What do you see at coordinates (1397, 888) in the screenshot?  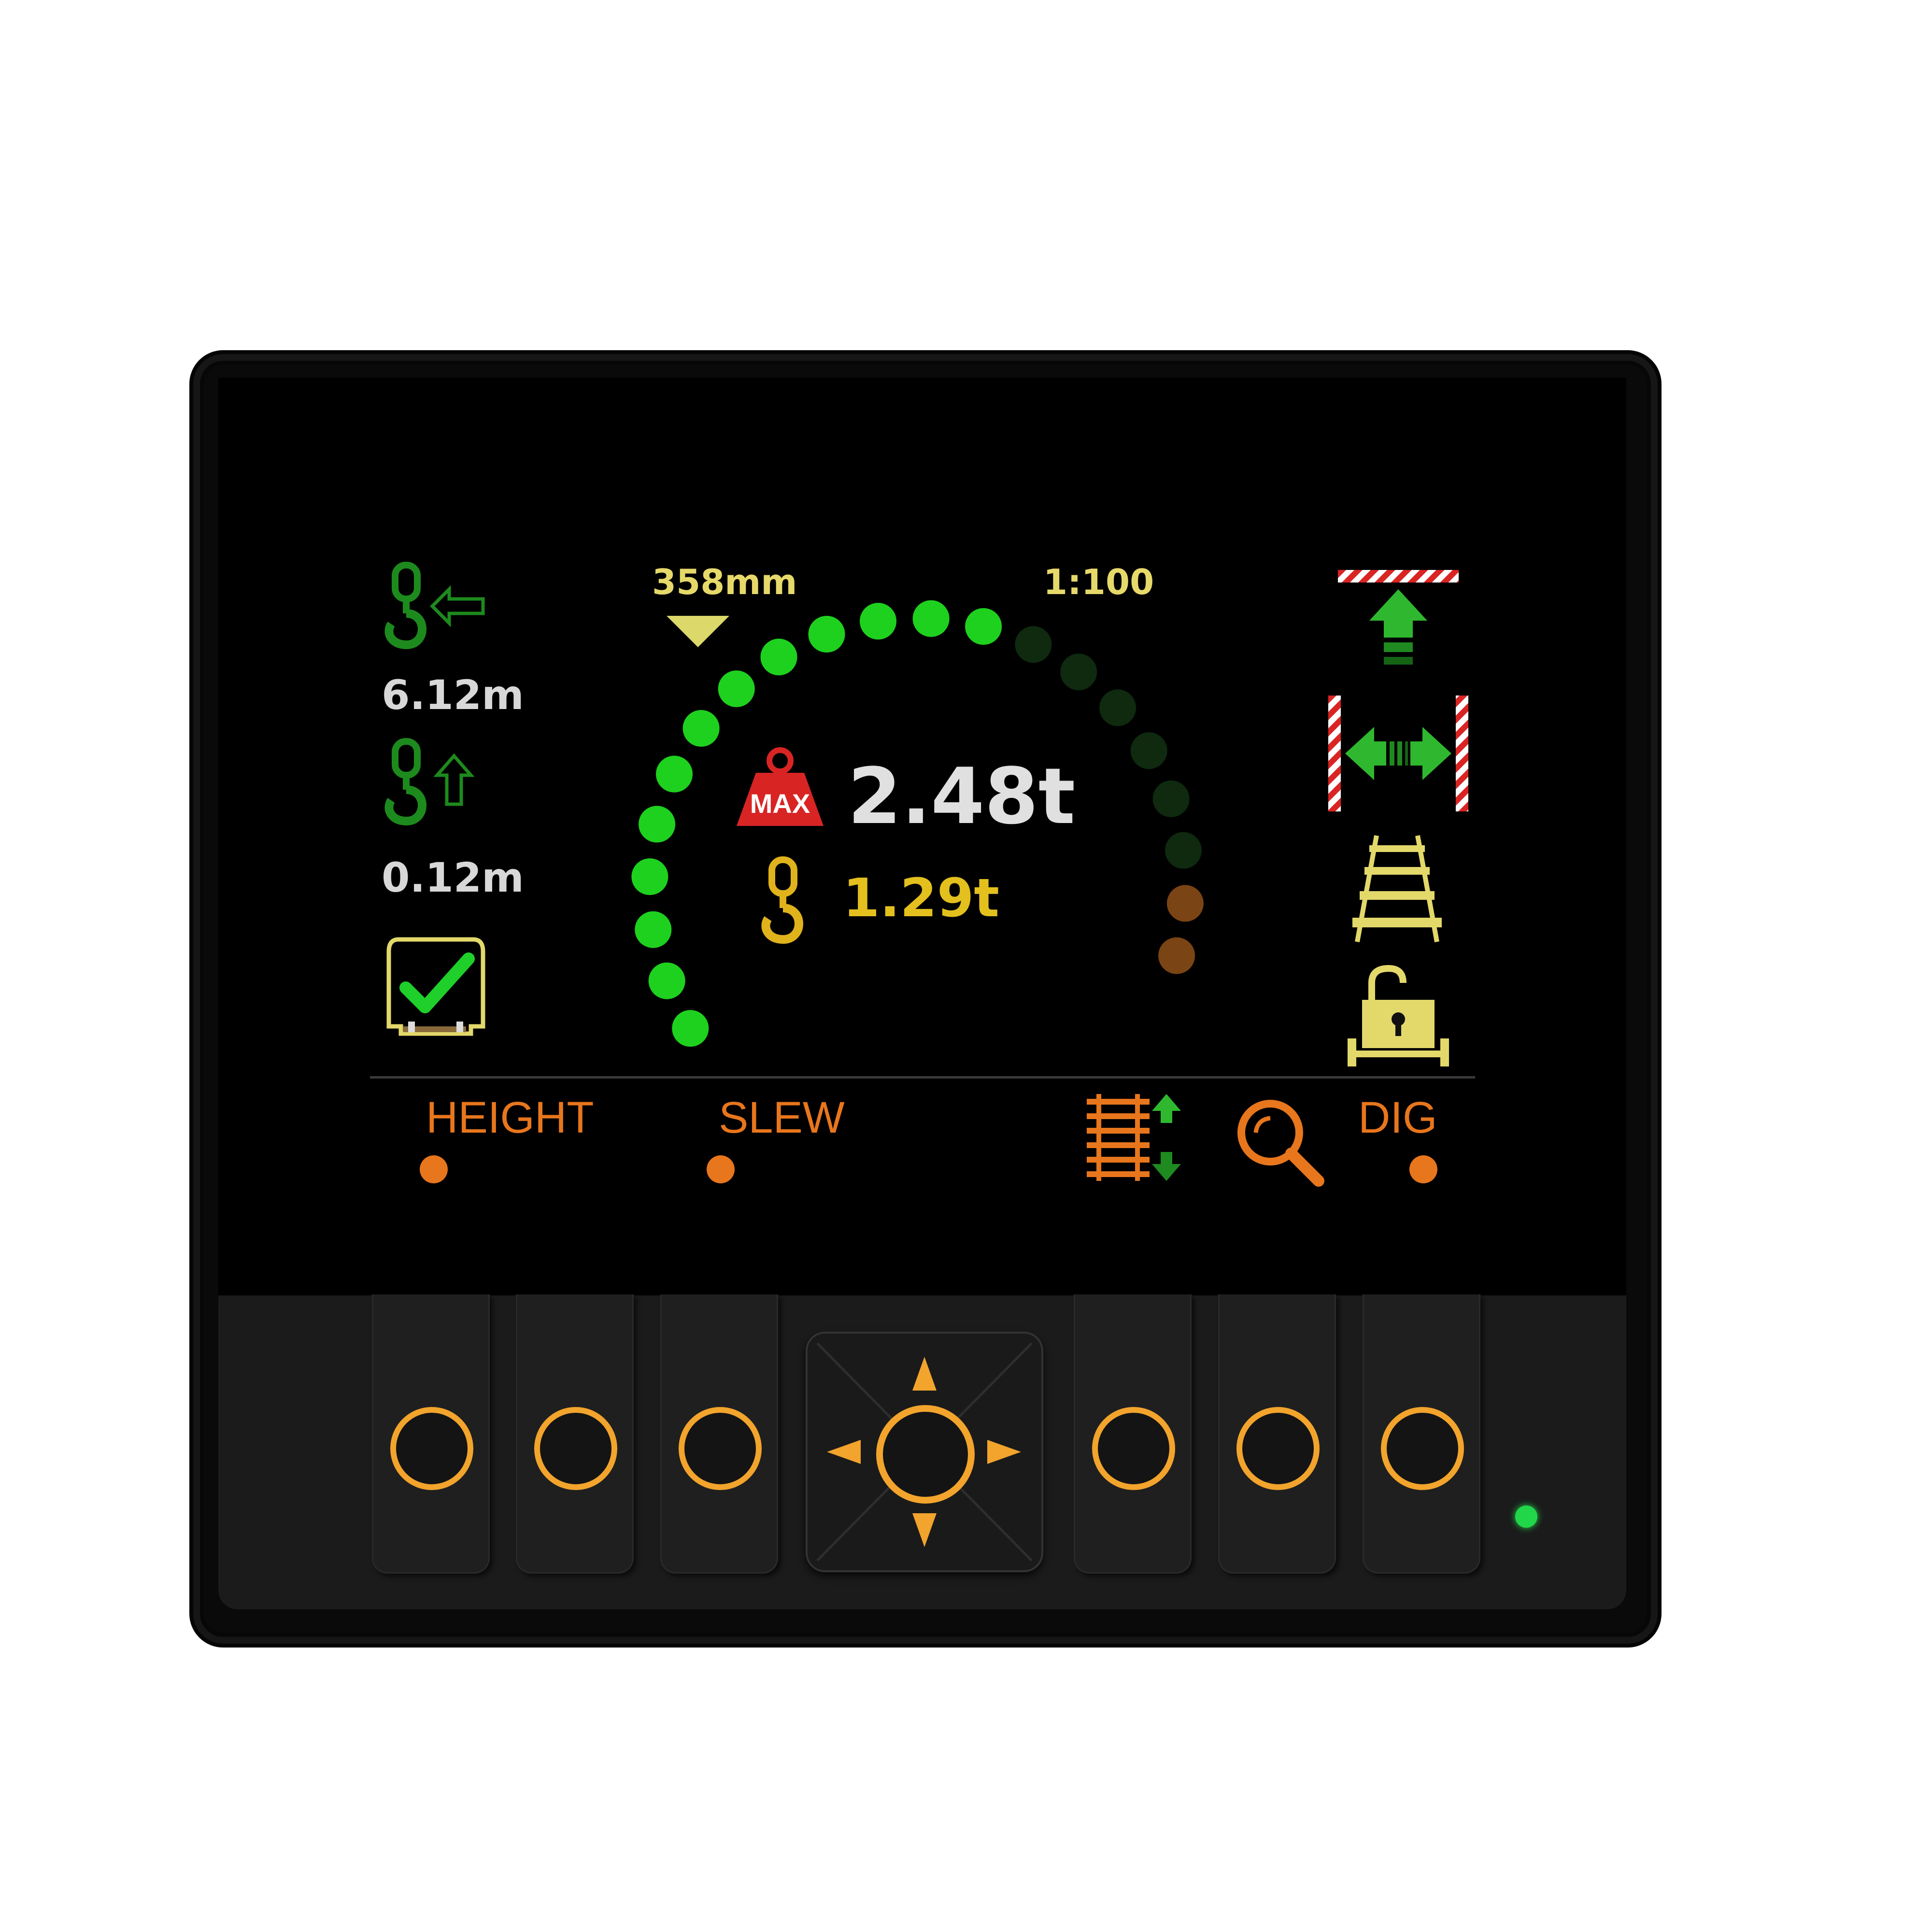 I see `rail-track-icon` at bounding box center [1397, 888].